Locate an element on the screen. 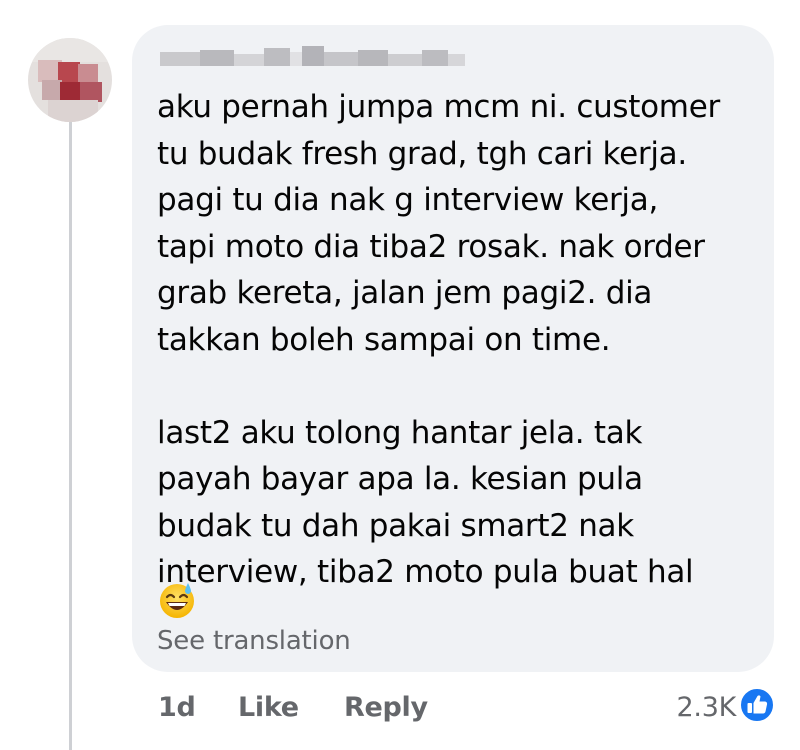 This screenshot has height=750, width=800. reply-button: Reply is located at coordinates (386, 707).